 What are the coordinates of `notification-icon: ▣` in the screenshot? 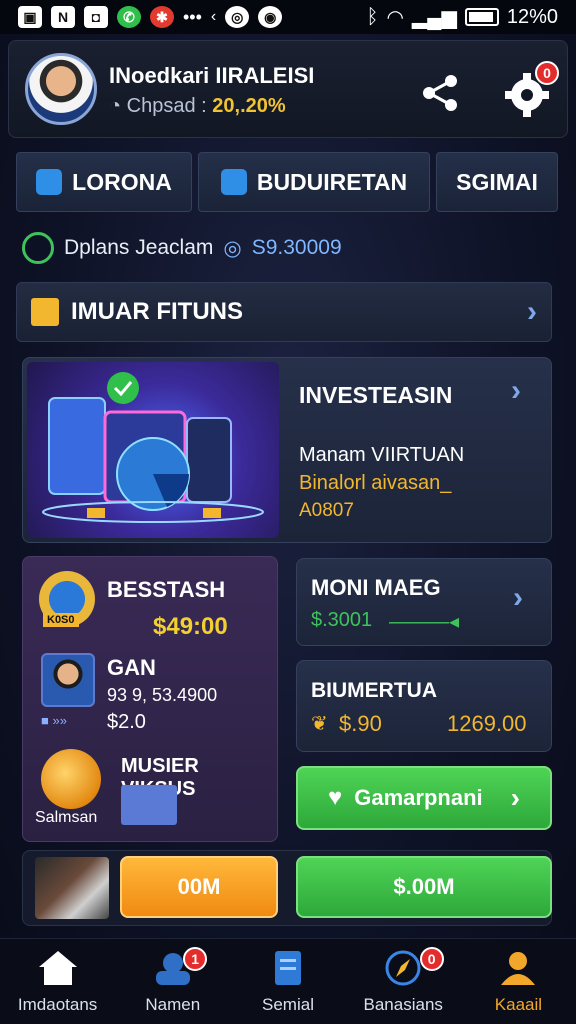 It's located at (30, 17).